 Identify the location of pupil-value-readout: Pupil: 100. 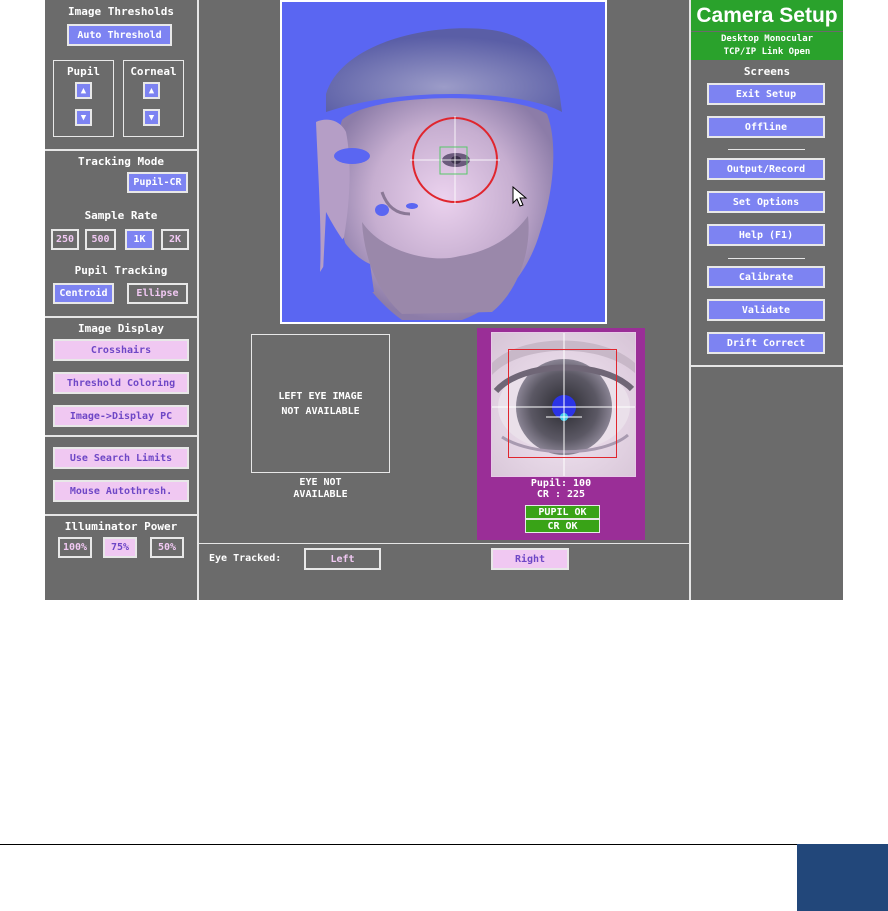
(561, 483).